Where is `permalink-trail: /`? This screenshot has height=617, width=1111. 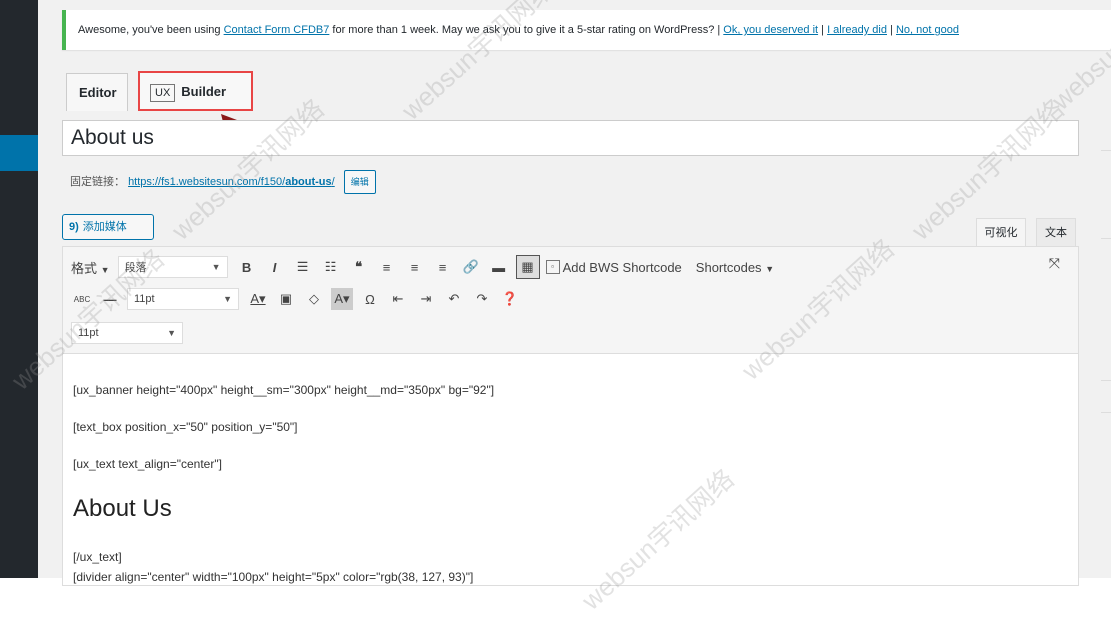 permalink-trail: / is located at coordinates (333, 181).